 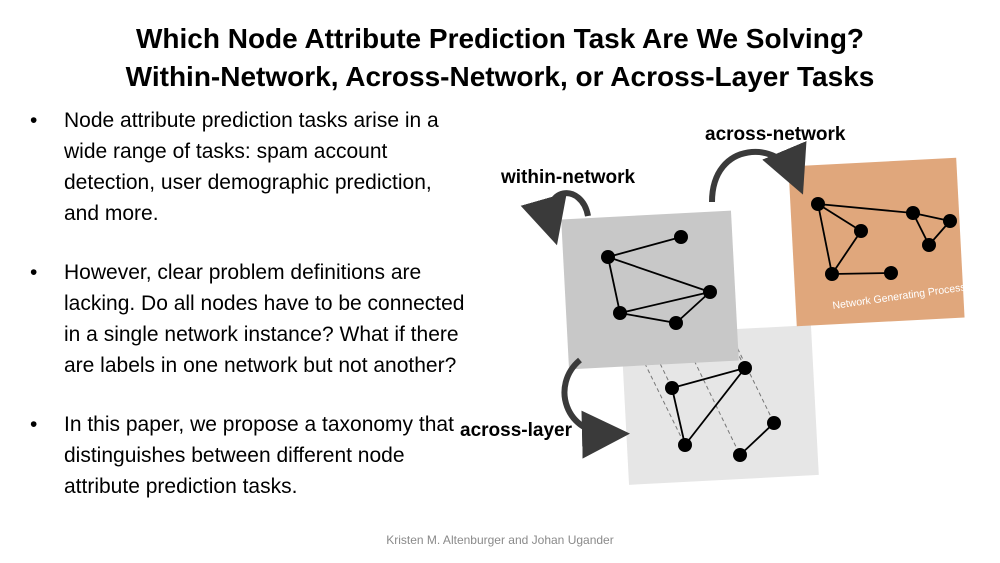 I want to click on across-network-label: across-network, so click(x=775, y=134).